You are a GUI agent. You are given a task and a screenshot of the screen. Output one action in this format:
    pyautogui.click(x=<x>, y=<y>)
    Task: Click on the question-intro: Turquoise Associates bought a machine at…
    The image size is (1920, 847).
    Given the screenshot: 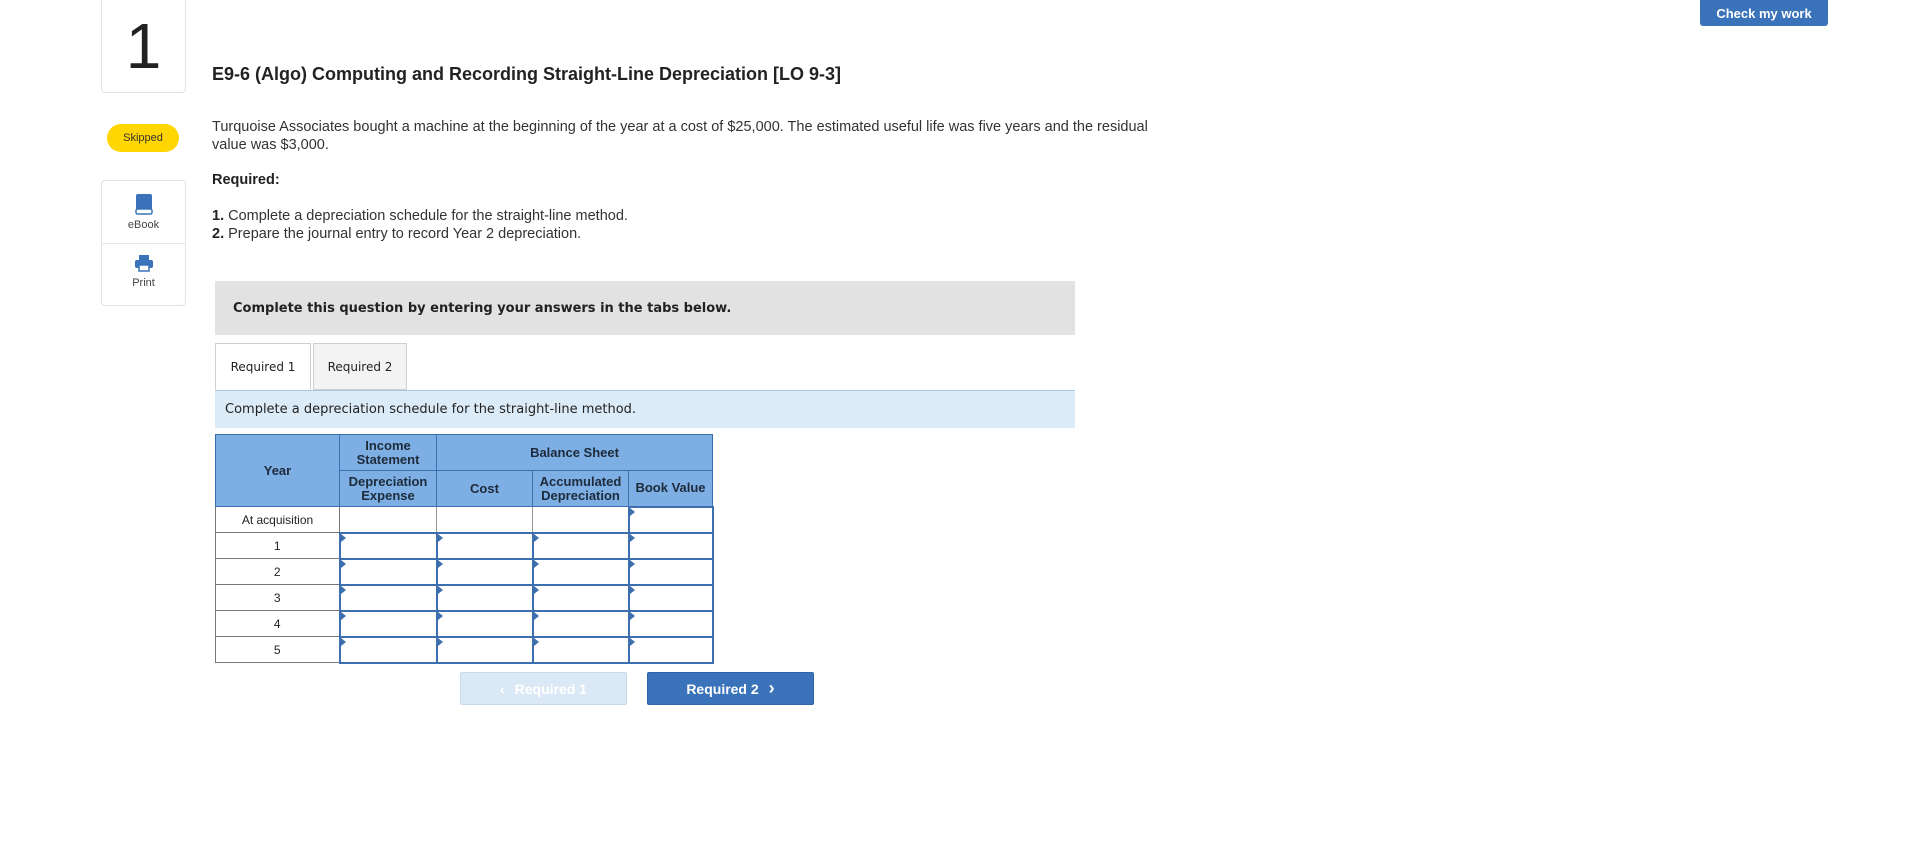 What is the action you would take?
    pyautogui.click(x=680, y=136)
    